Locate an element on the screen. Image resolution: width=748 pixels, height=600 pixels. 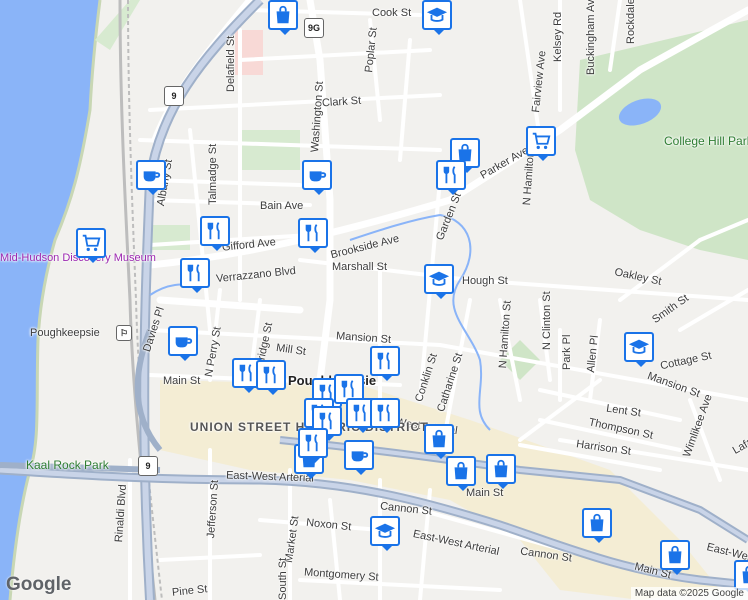
street-label: Park Pl is located at coordinates (567, 352).